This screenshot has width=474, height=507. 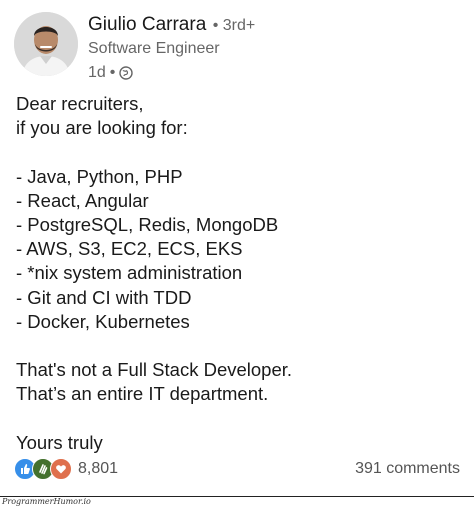 What do you see at coordinates (237, 470) in the screenshot?
I see `social-counts: 8,801 391 comments` at bounding box center [237, 470].